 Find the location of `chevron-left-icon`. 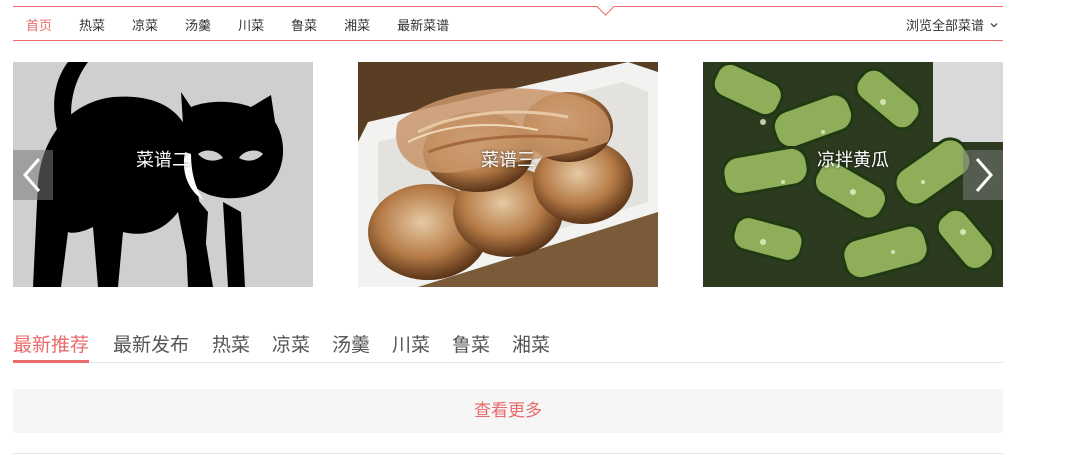

chevron-left-icon is located at coordinates (32, 175).